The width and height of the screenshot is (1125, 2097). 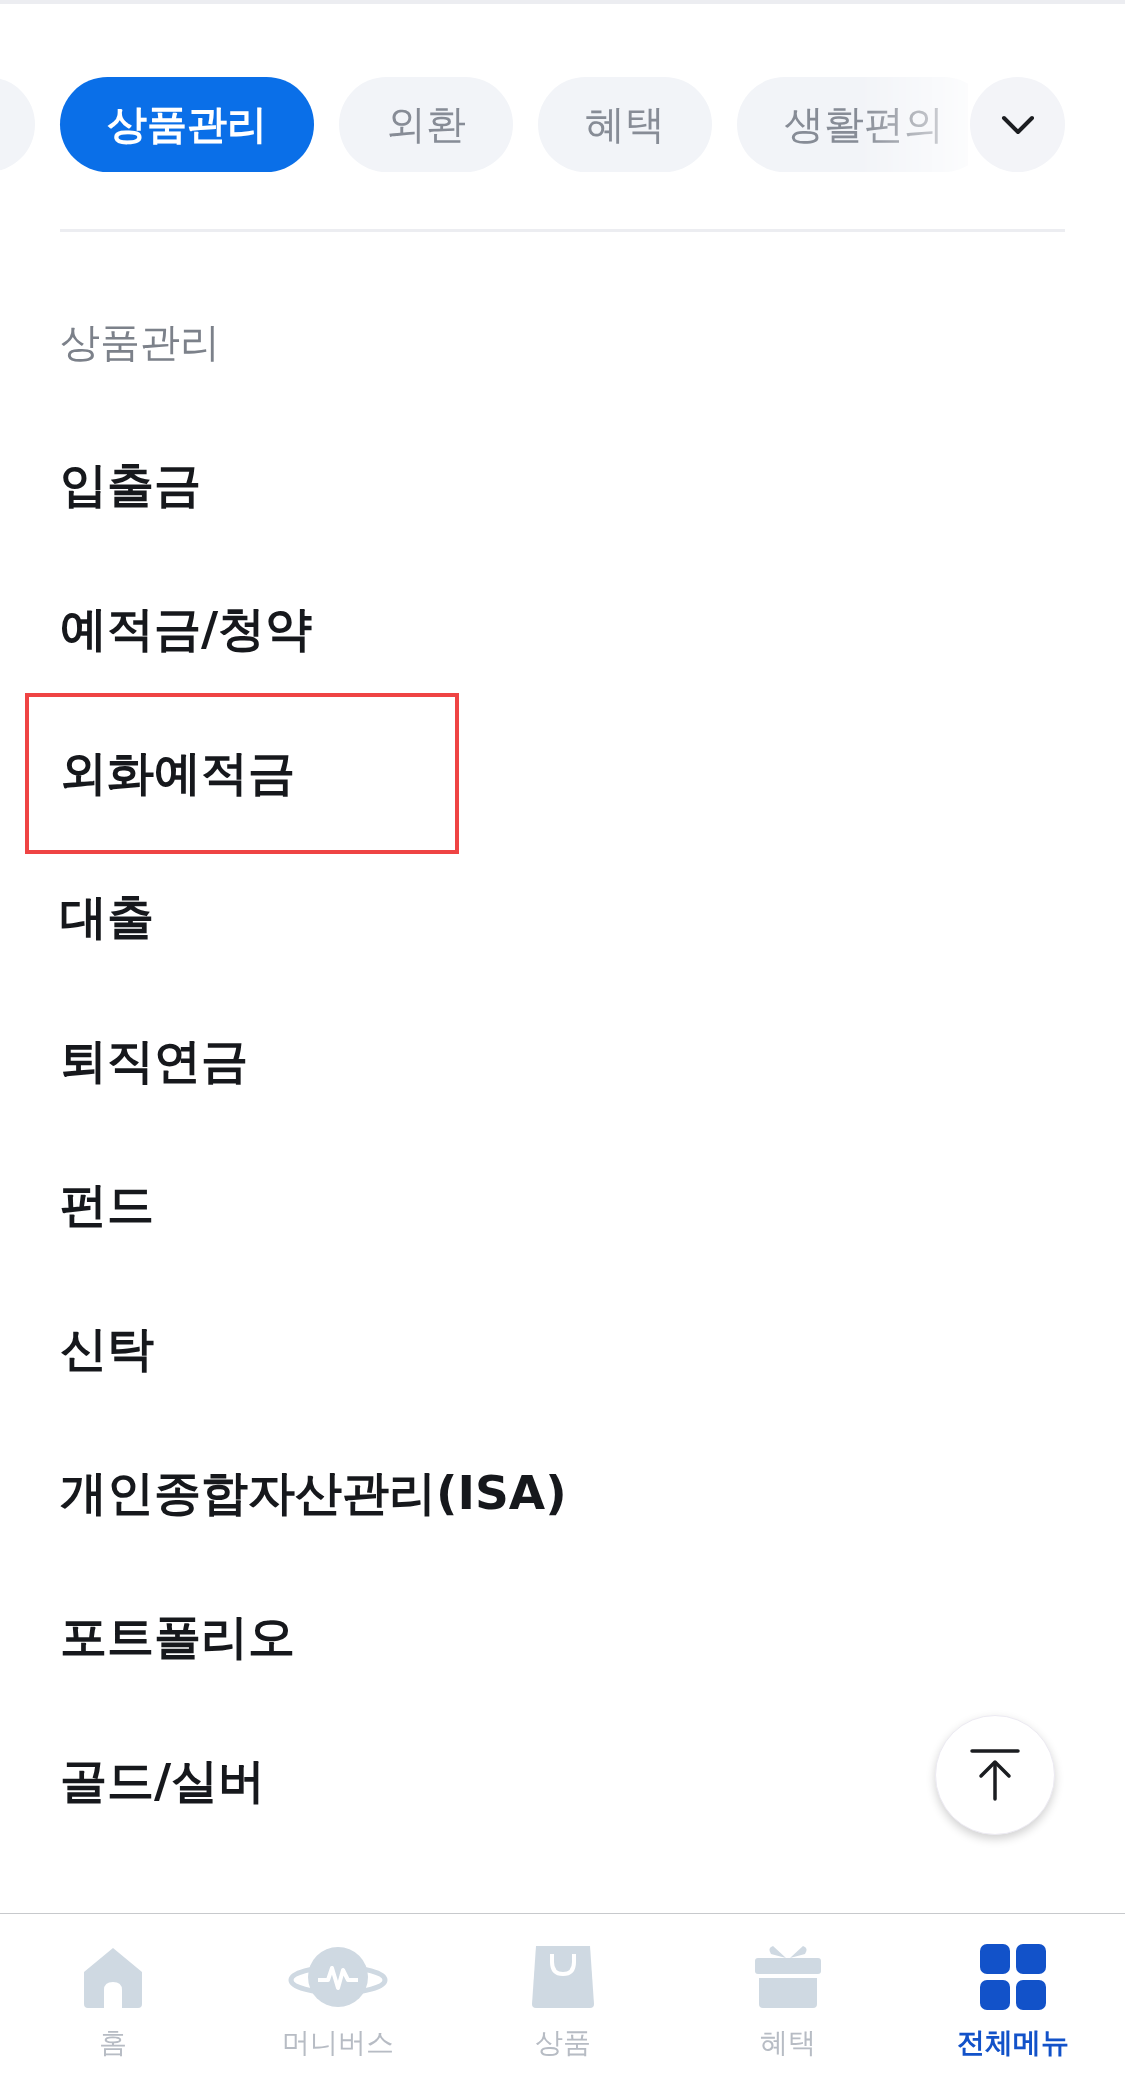 I want to click on scroll-to-top-button, so click(x=995, y=1775).